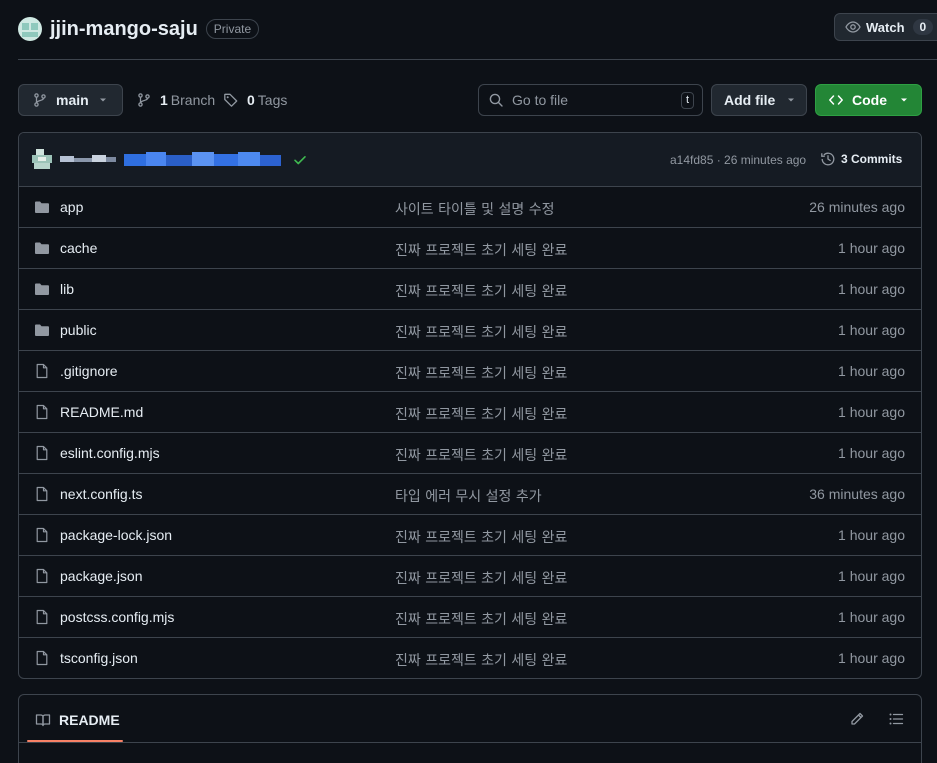  Describe the element at coordinates (175, 100) in the screenshot. I see `branches-link: 1 Branch` at that location.